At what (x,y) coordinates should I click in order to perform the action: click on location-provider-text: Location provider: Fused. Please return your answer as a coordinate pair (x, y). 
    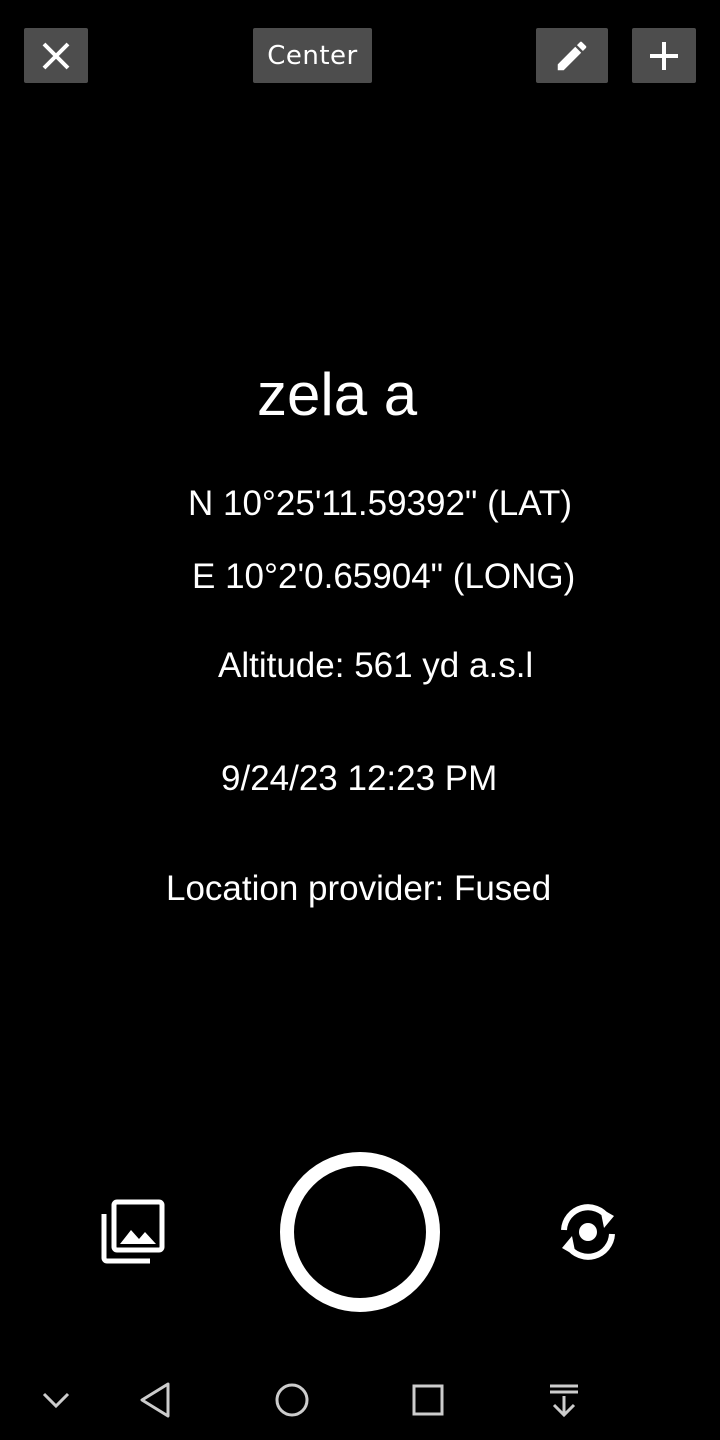
    Looking at the image, I should click on (359, 888).